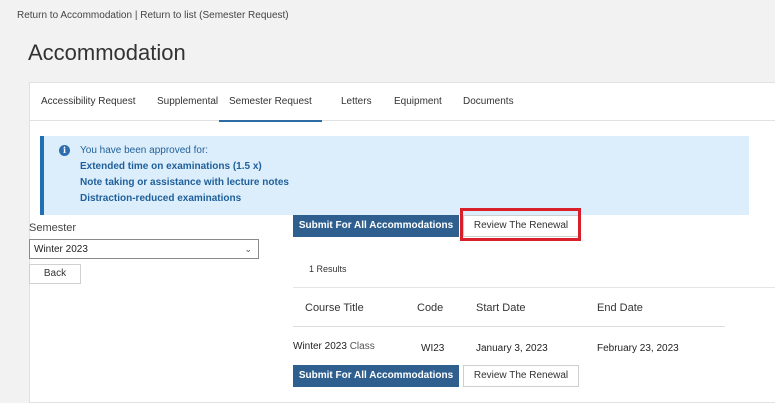  What do you see at coordinates (501, 308) in the screenshot?
I see `column-header-start-date: Start Date` at bounding box center [501, 308].